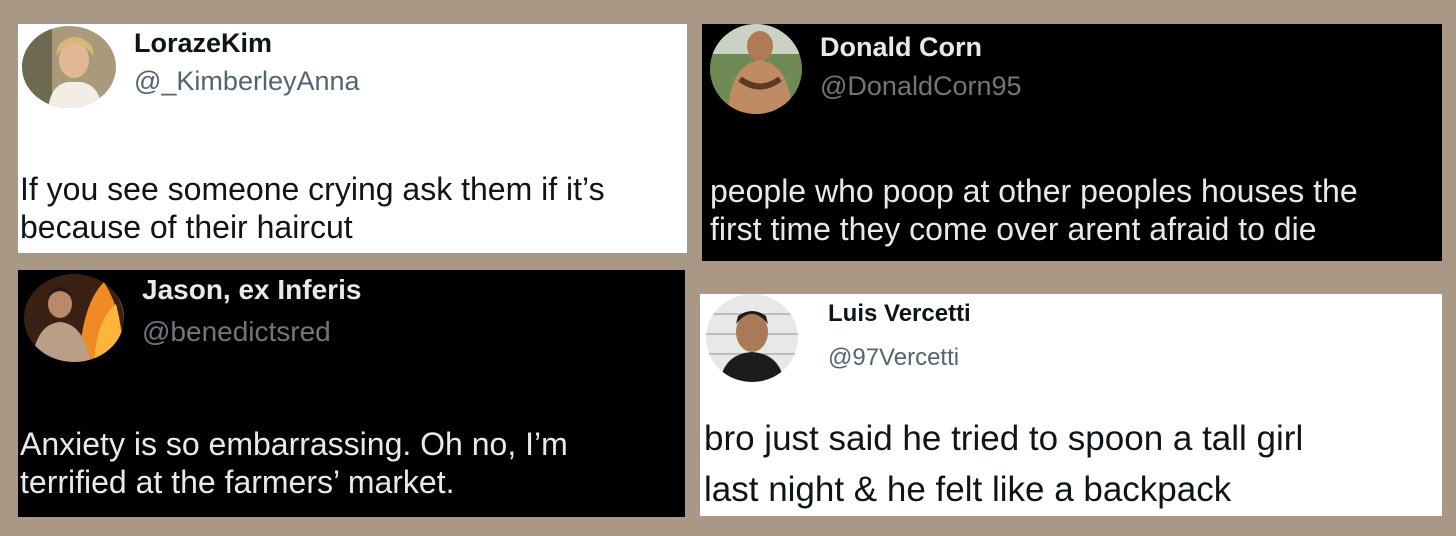 The image size is (1456, 536). What do you see at coordinates (899, 314) in the screenshot?
I see `display-name: Luis Vercetti` at bounding box center [899, 314].